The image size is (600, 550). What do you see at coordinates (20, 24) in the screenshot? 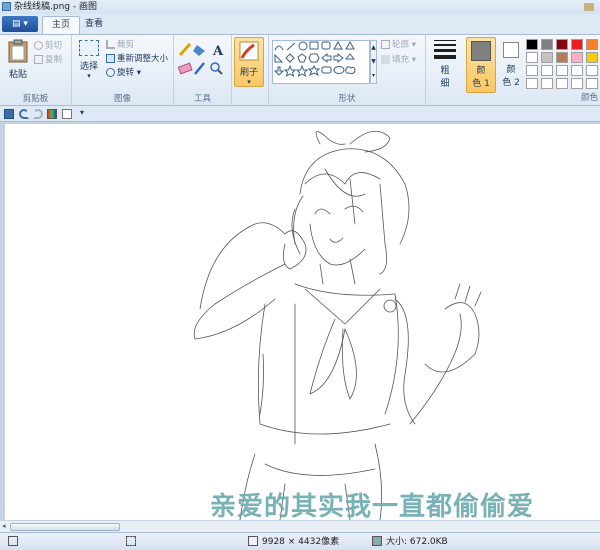
I see `file-menu-button: ▤ ▾` at bounding box center [20, 24].